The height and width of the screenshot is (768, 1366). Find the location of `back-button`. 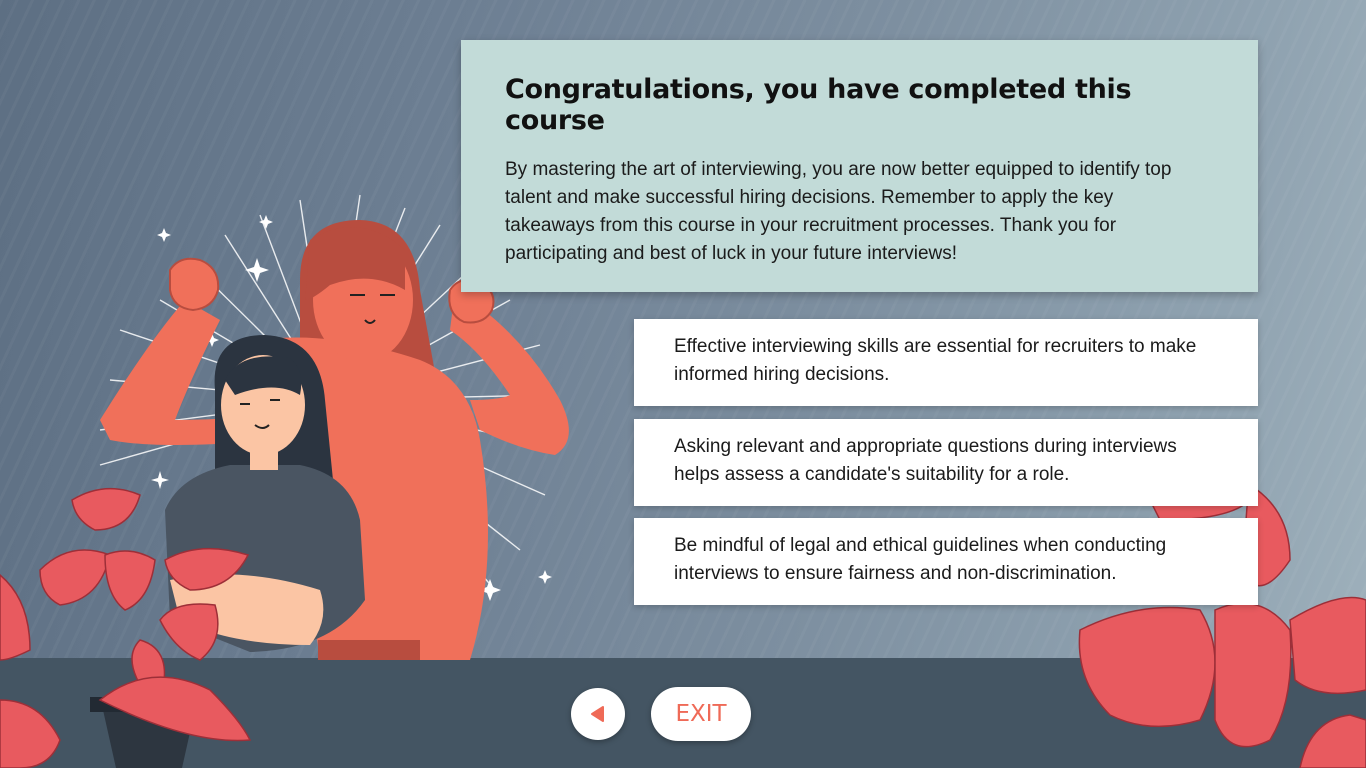

back-button is located at coordinates (598, 714).